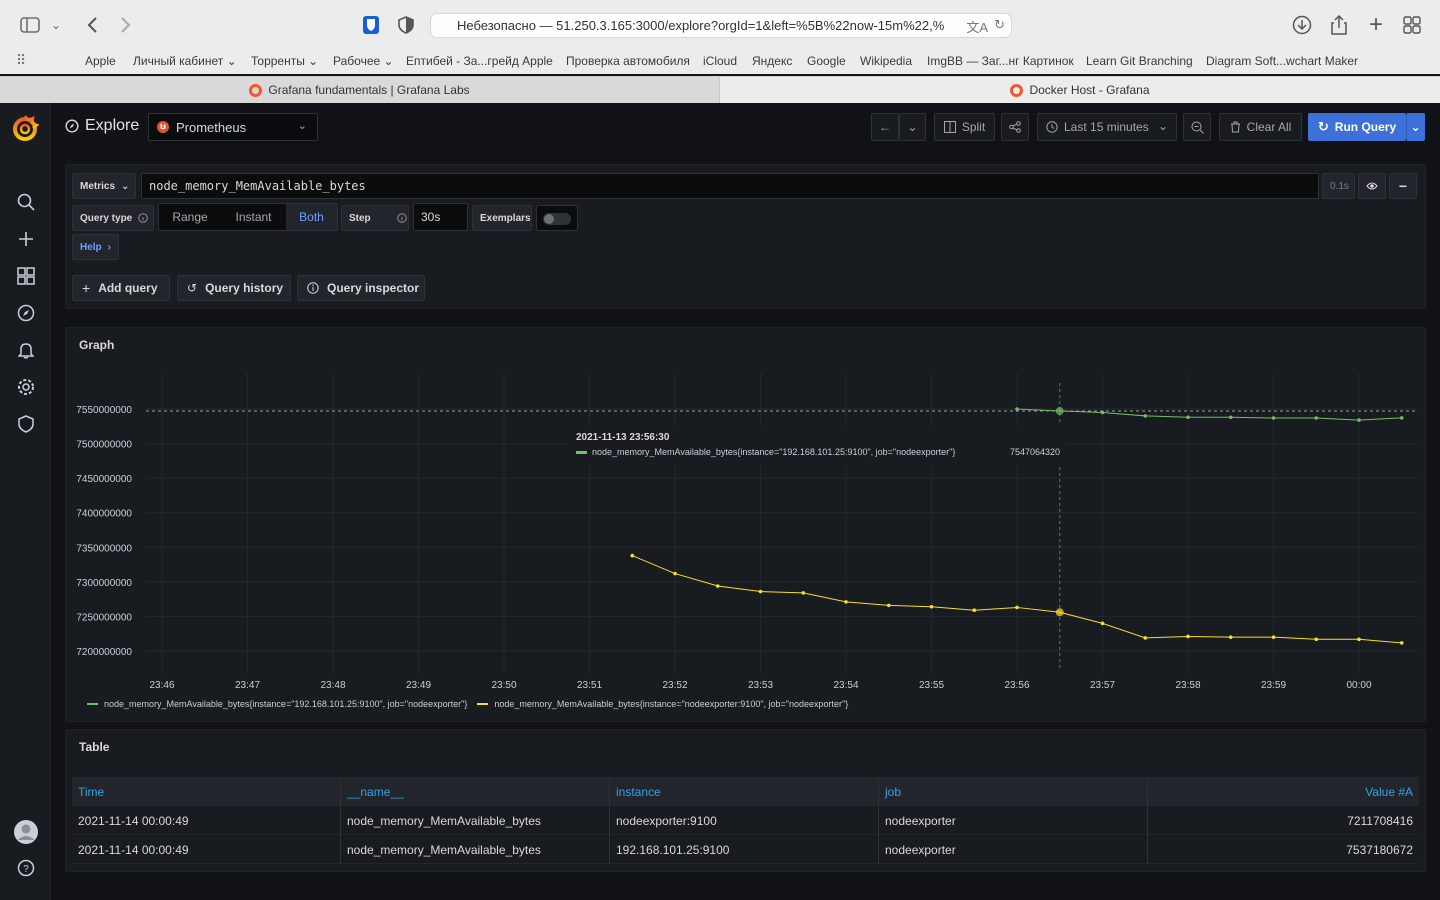  I want to click on history-dropdown-button: ⌄, so click(912, 127).